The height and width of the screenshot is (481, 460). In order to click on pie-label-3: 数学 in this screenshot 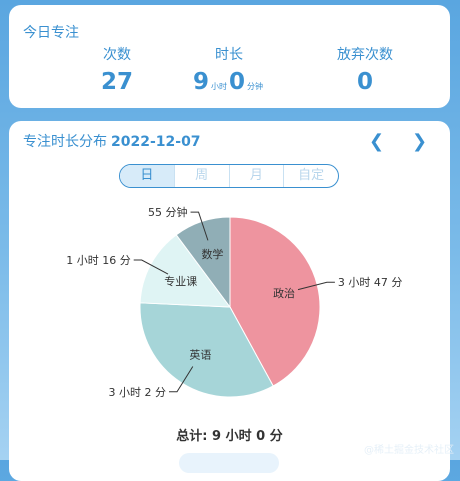, I will do `click(212, 254)`.